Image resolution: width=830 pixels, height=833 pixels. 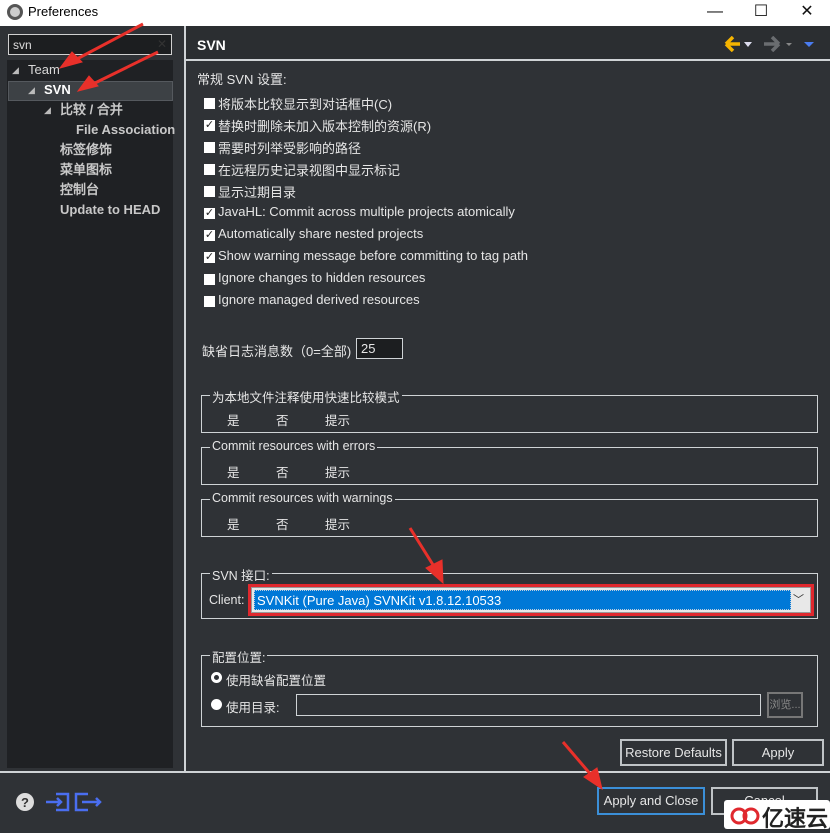 I want to click on help-icon: ?, so click(x=25, y=802).